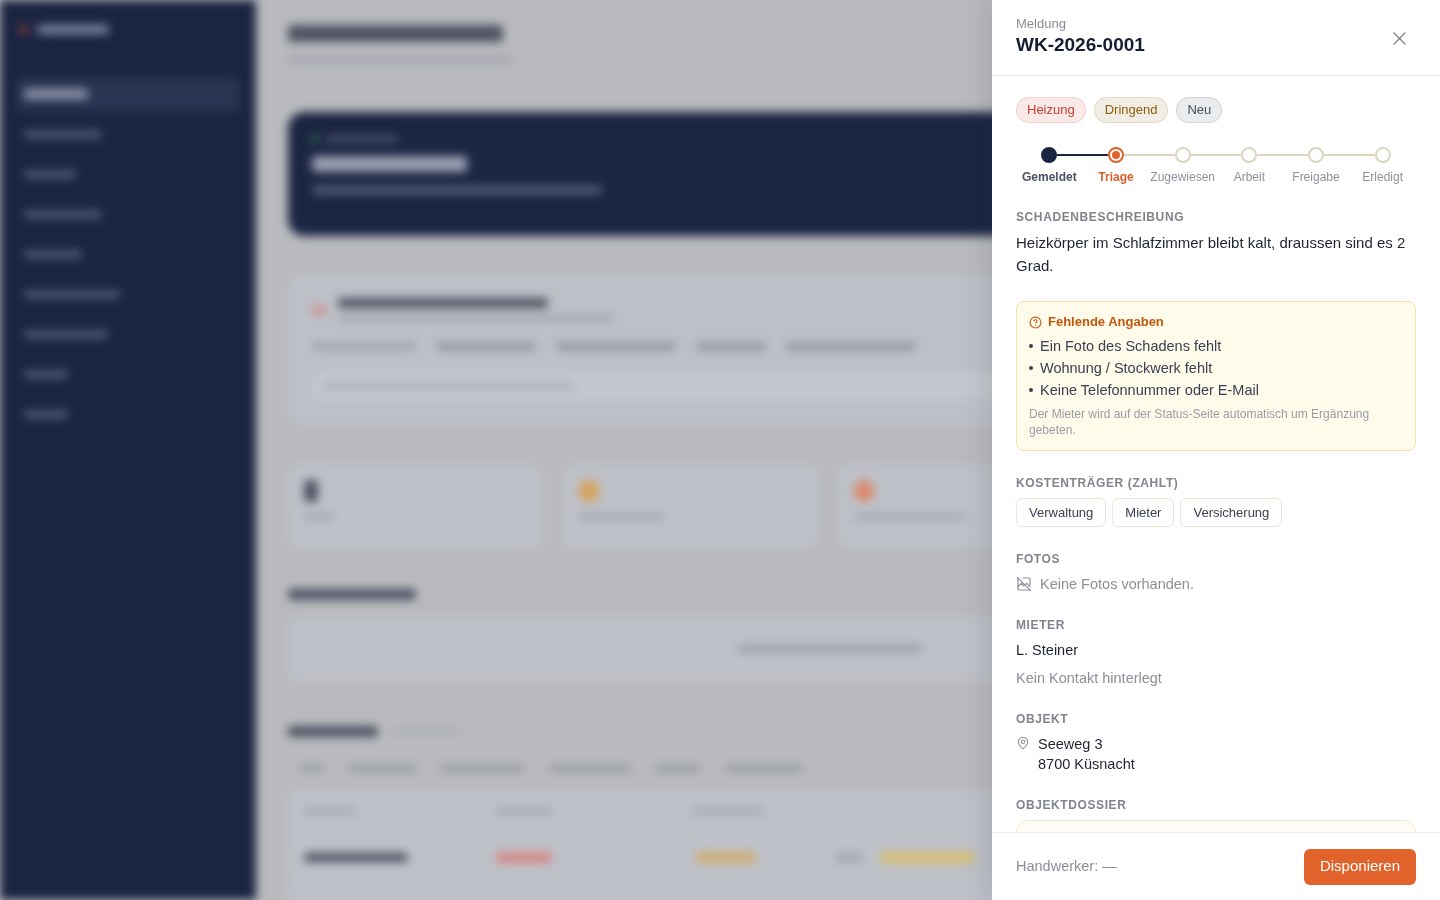 The height and width of the screenshot is (900, 1440). What do you see at coordinates (1041, 24) in the screenshot?
I see `drawer-eyebrow: Meldung` at bounding box center [1041, 24].